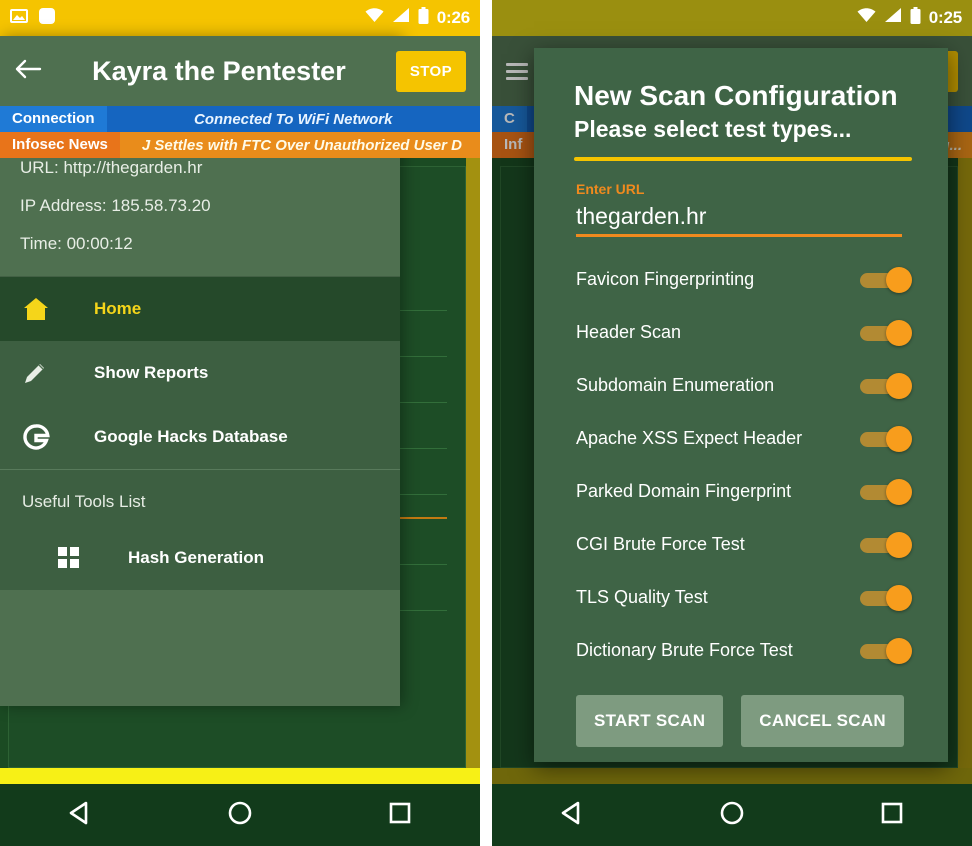  I want to click on dialog-actions: START SCAN CANCEL SCAN, so click(748, 721).